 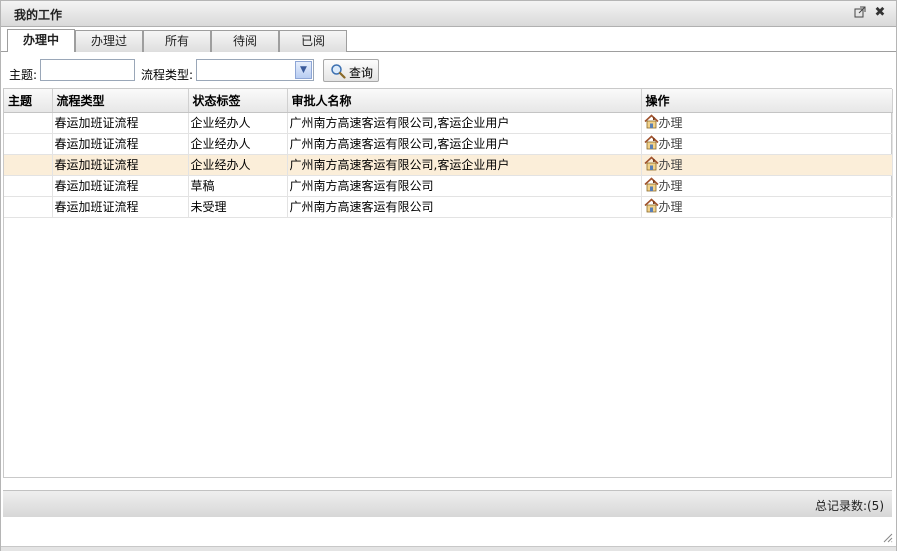 What do you see at coordinates (238, 207) in the screenshot?
I see `cell-status: 未受理` at bounding box center [238, 207].